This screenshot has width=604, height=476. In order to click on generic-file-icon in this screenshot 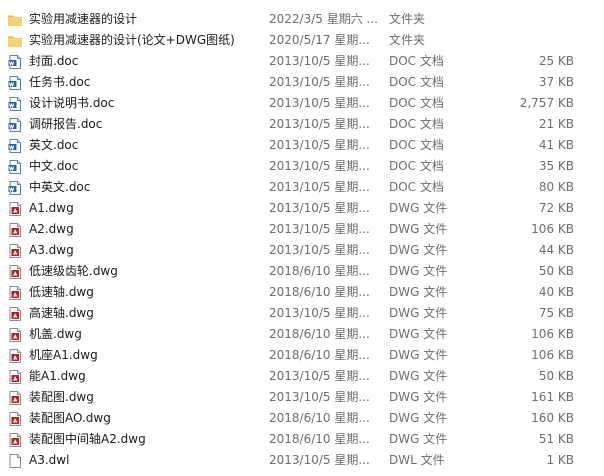, I will do `click(15, 461)`.